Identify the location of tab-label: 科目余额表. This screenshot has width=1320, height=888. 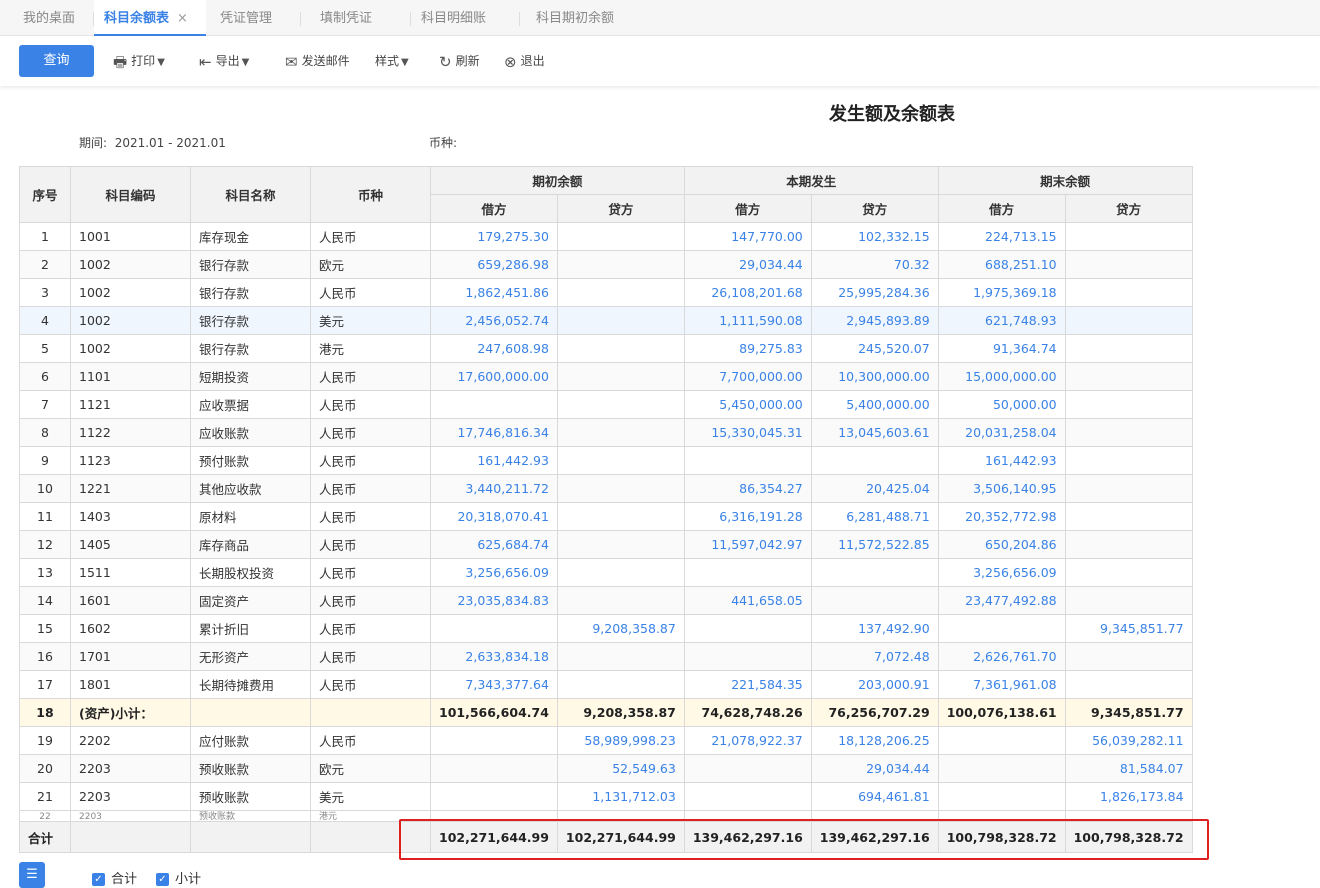
(137, 18).